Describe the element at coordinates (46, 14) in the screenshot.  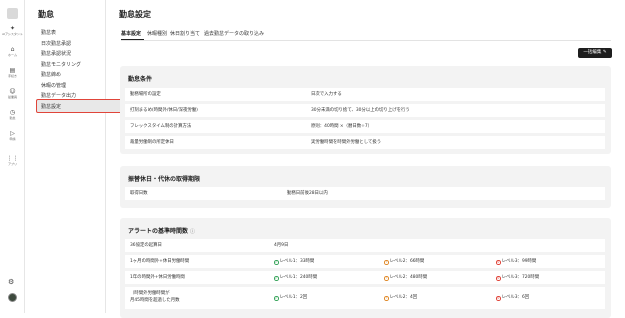
I see `subnav-title: 勤怠` at that location.